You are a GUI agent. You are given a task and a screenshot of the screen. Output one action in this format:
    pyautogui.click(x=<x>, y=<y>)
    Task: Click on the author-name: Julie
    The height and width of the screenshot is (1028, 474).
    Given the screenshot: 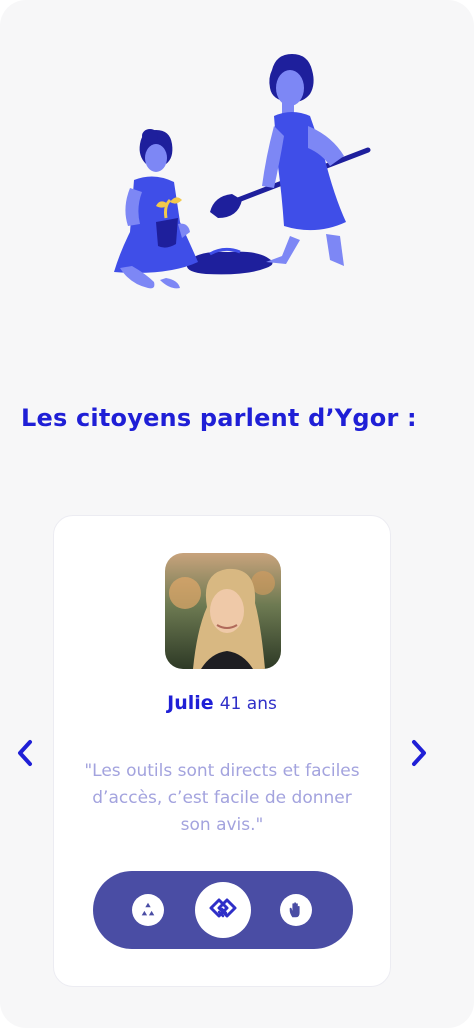 What is the action you would take?
    pyautogui.click(x=190, y=703)
    